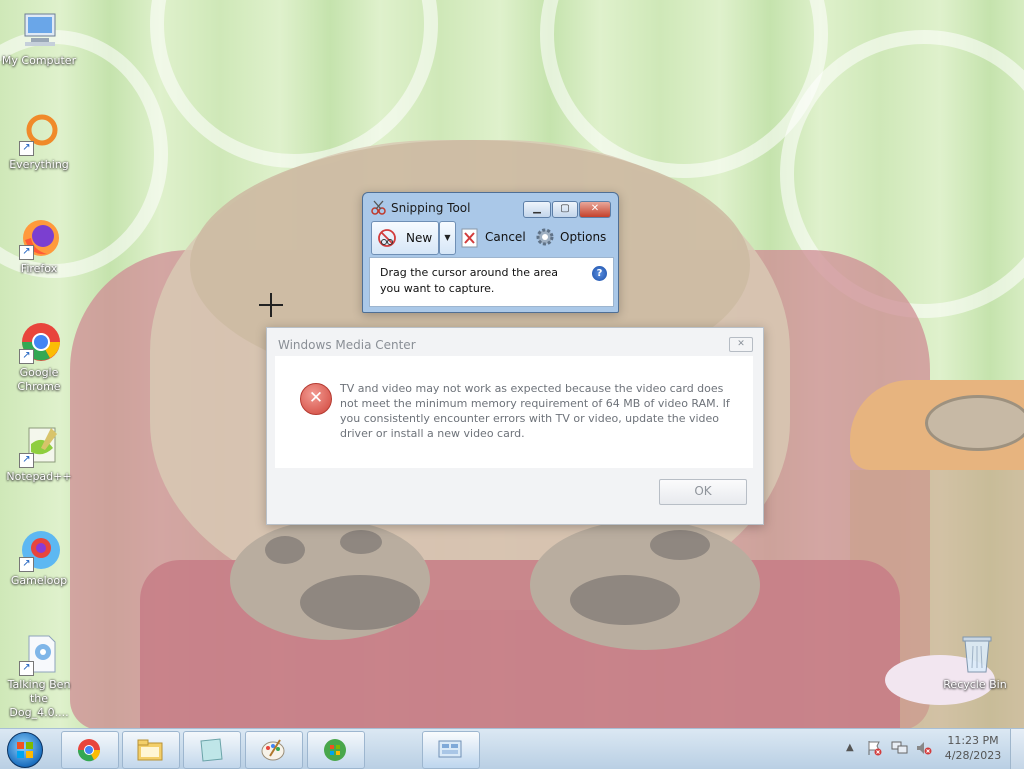 The image size is (1024, 769). Describe the element at coordinates (1017, 749) in the screenshot. I see `show-desktop-button` at that location.